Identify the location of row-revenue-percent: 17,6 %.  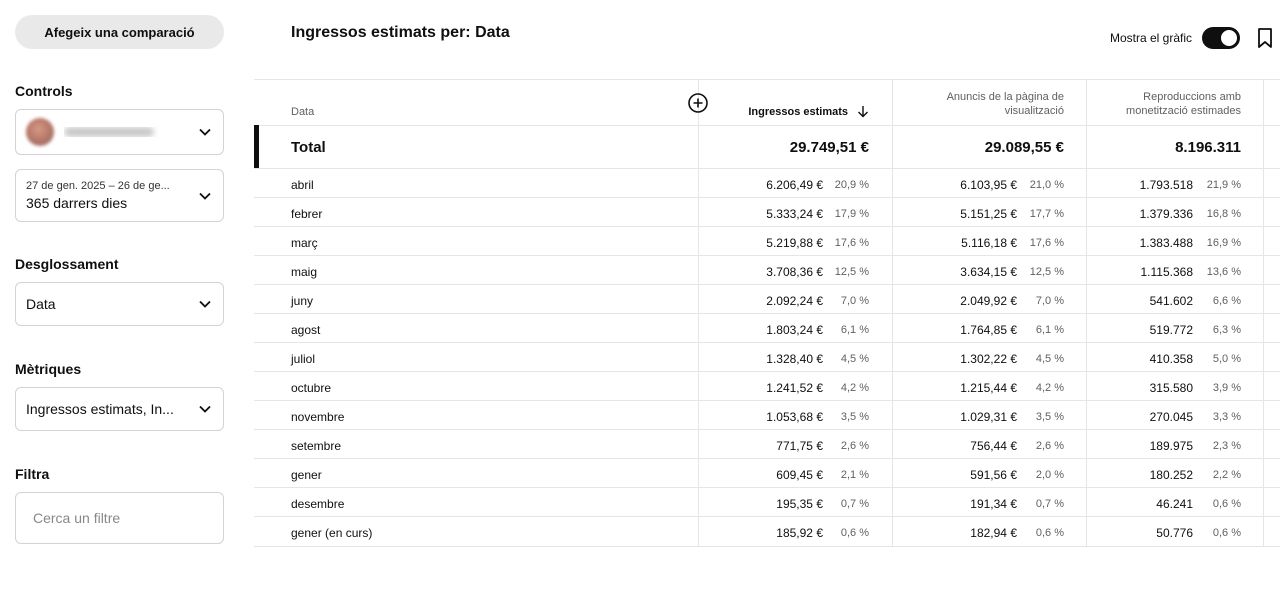
(851, 243).